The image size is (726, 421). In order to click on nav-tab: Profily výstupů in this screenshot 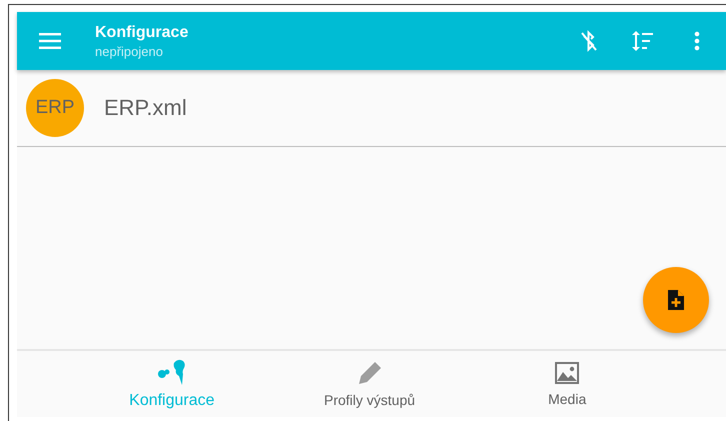, I will do `click(369, 384)`.